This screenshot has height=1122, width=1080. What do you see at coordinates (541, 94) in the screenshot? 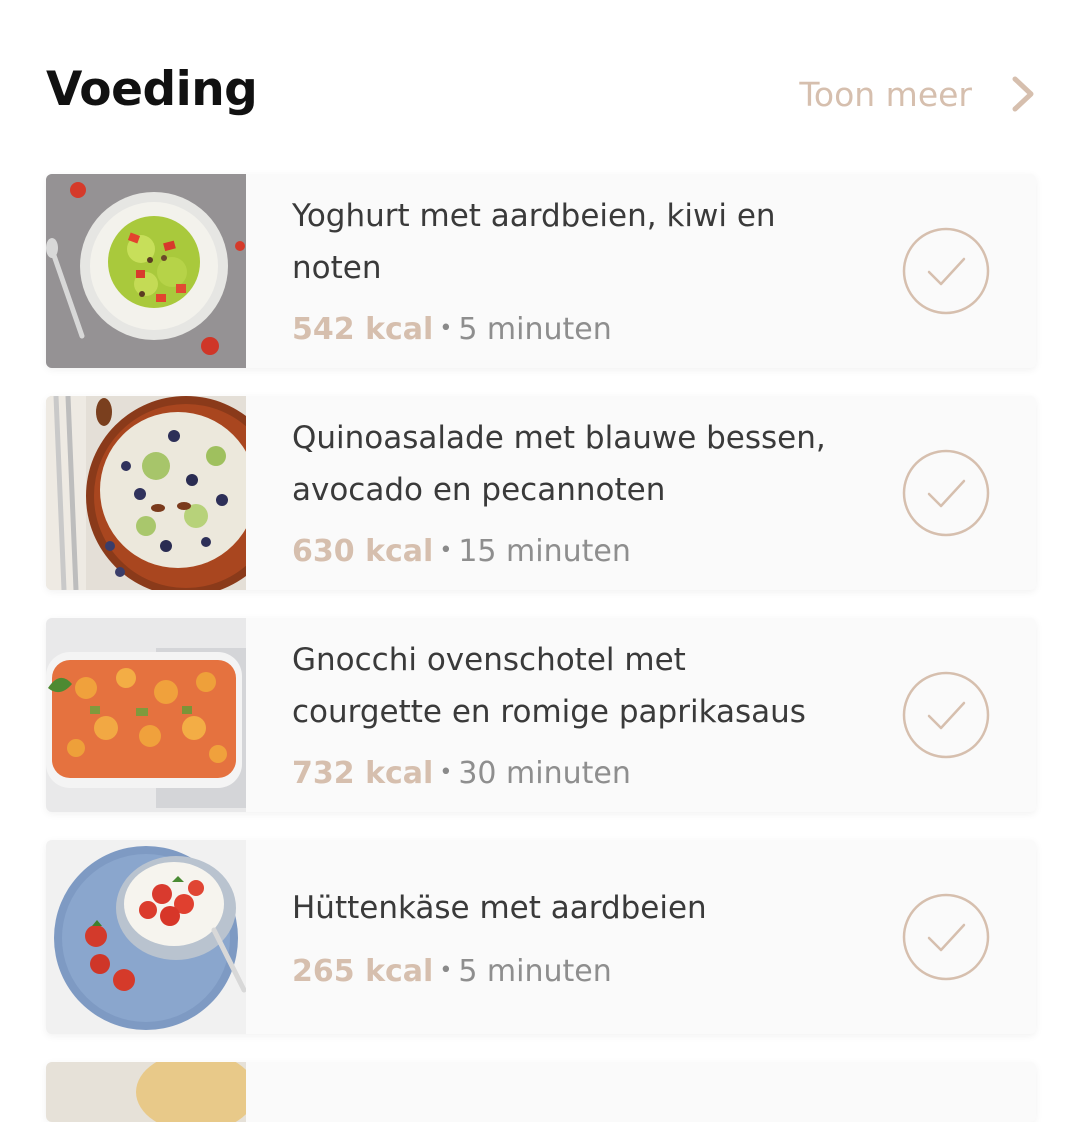
I see `section-header: Voeding Toon meer` at bounding box center [541, 94].